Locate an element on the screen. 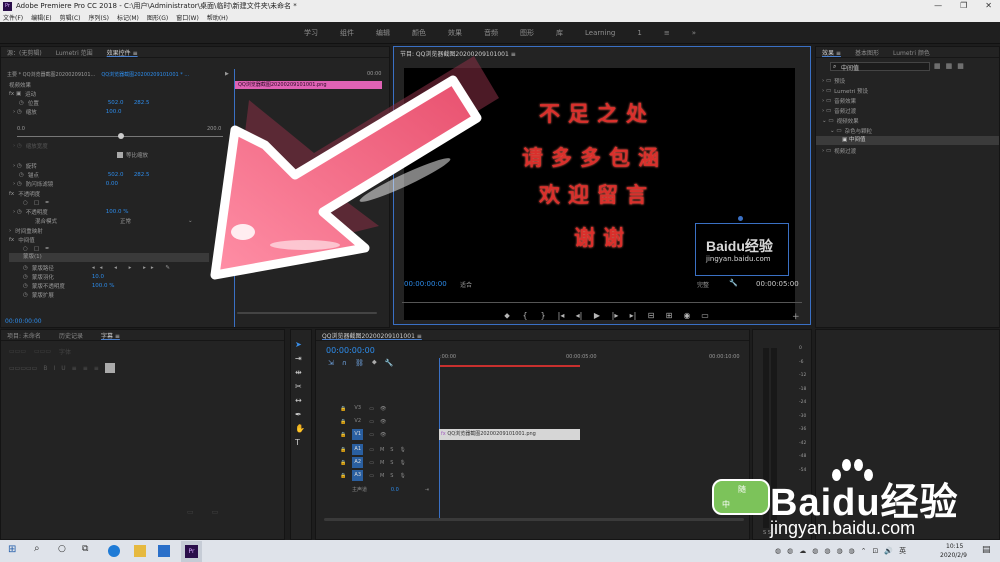  timeline-clip: fx QQ浏览器截图20200209101001.png is located at coordinates (509, 434).